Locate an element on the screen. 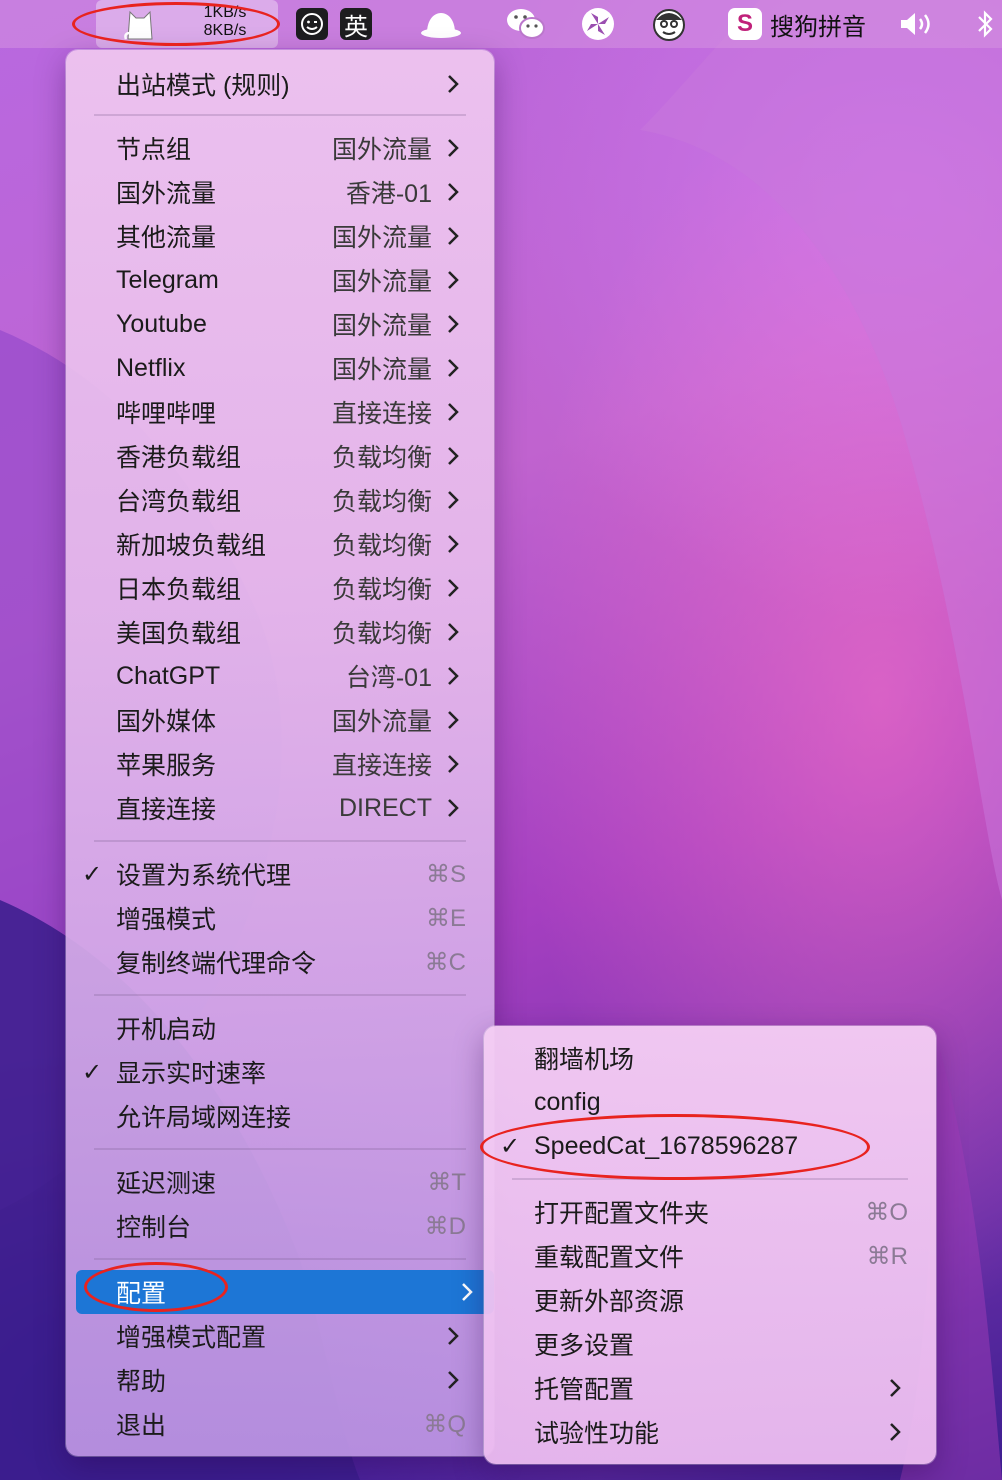  proxy-group-item: 新加坡负载组 负载均衡 is located at coordinates (280, 544).